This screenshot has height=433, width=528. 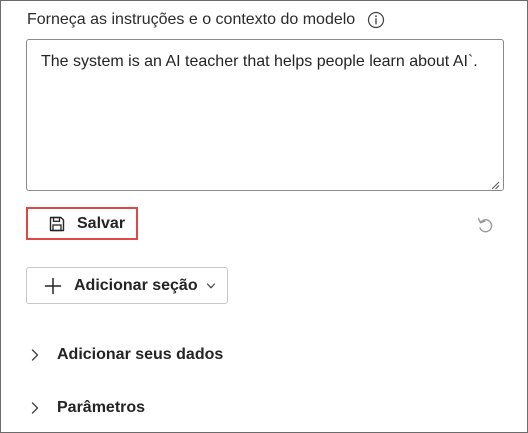 I want to click on add-data-expander: Adicionar seus dados, so click(x=126, y=355).